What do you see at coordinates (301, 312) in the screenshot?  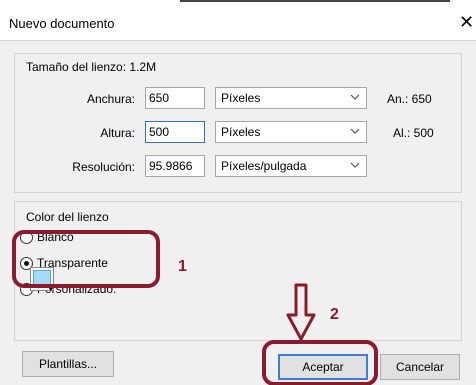 I see `annotation-arrow-icon` at bounding box center [301, 312].